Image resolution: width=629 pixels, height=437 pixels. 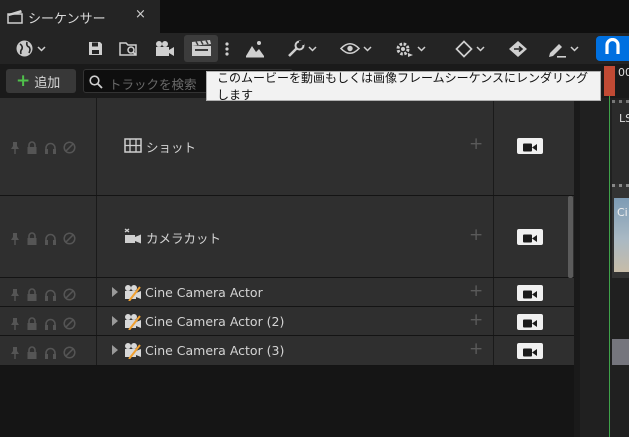 I want to click on sequencer-tab: シーケンサー ×, so click(x=80, y=16).